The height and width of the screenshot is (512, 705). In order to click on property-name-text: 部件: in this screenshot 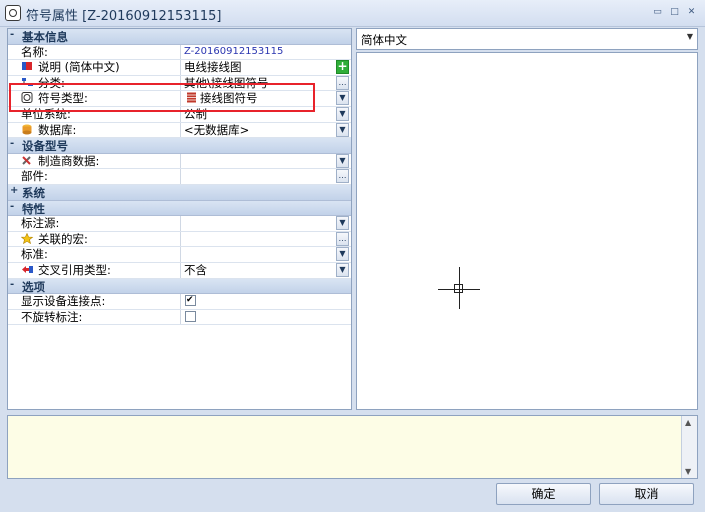, I will do `click(34, 176)`.